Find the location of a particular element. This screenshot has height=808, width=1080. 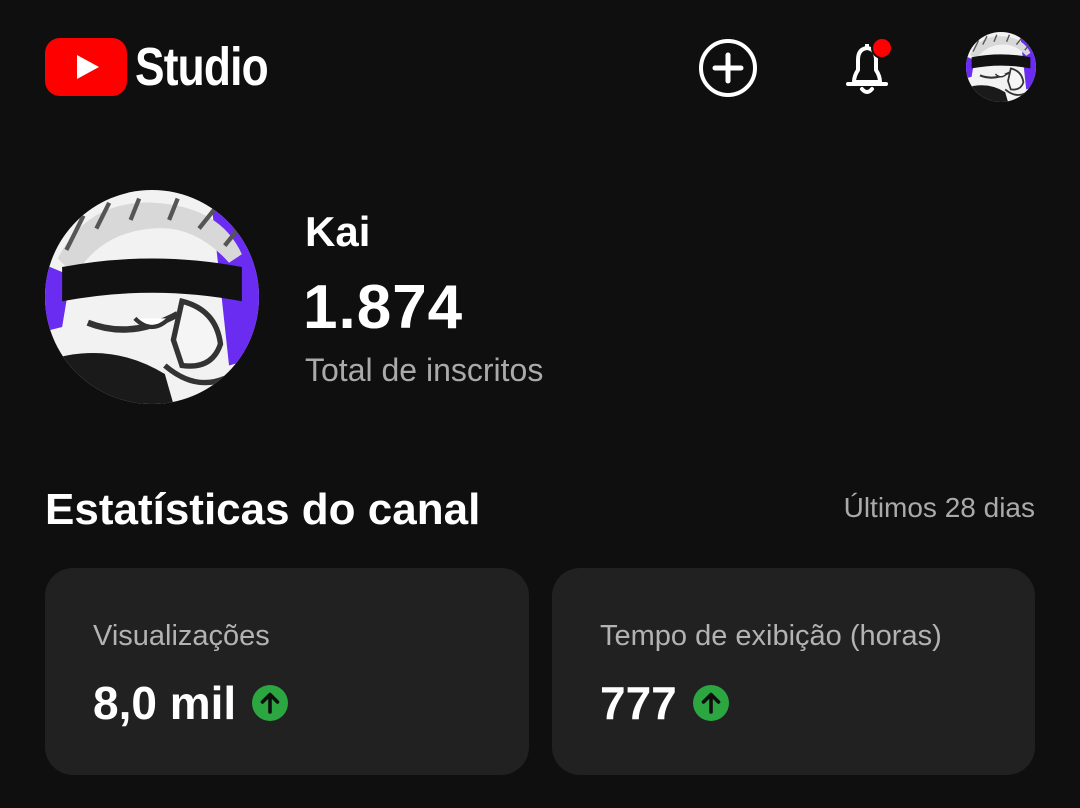

watch-time-label: Tempo de exibição (horas) is located at coordinates (771, 636).